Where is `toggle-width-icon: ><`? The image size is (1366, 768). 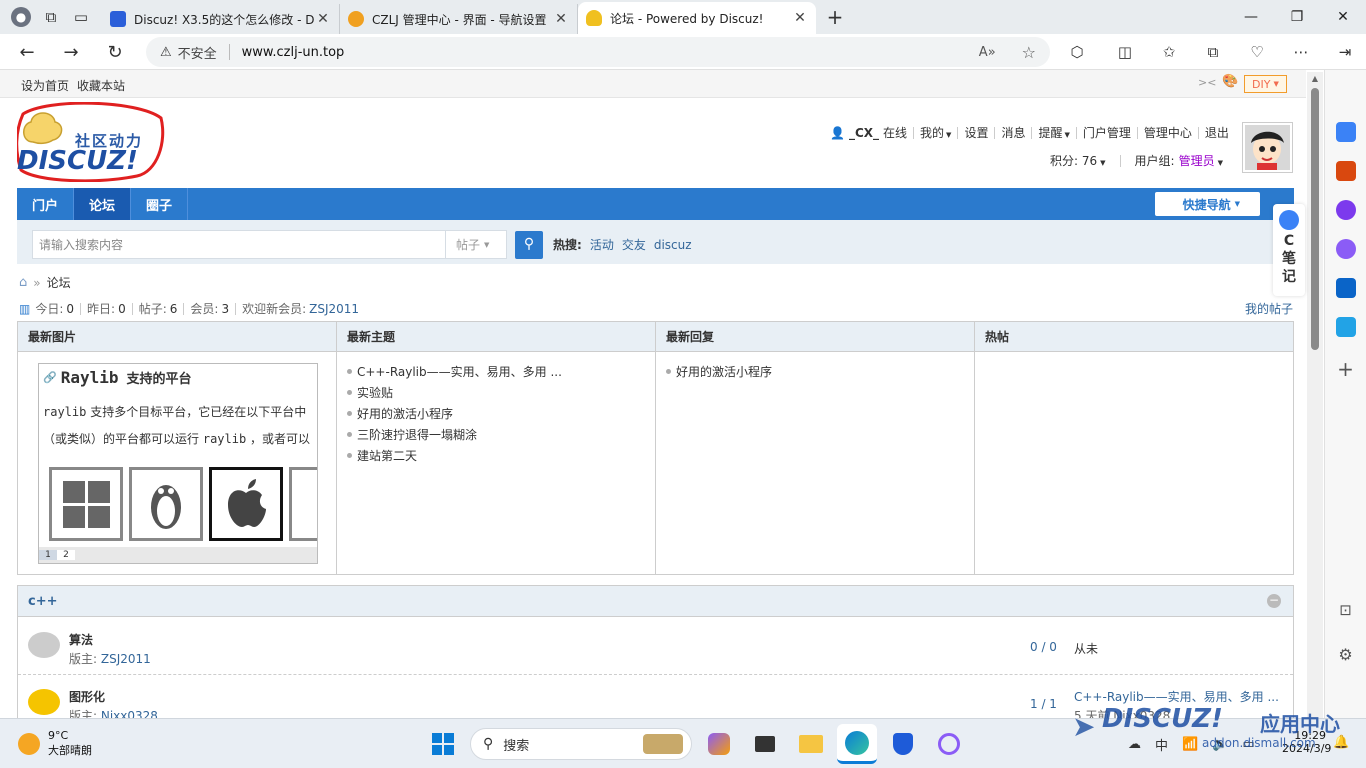
toggle-width-icon: >< is located at coordinates (1207, 82).